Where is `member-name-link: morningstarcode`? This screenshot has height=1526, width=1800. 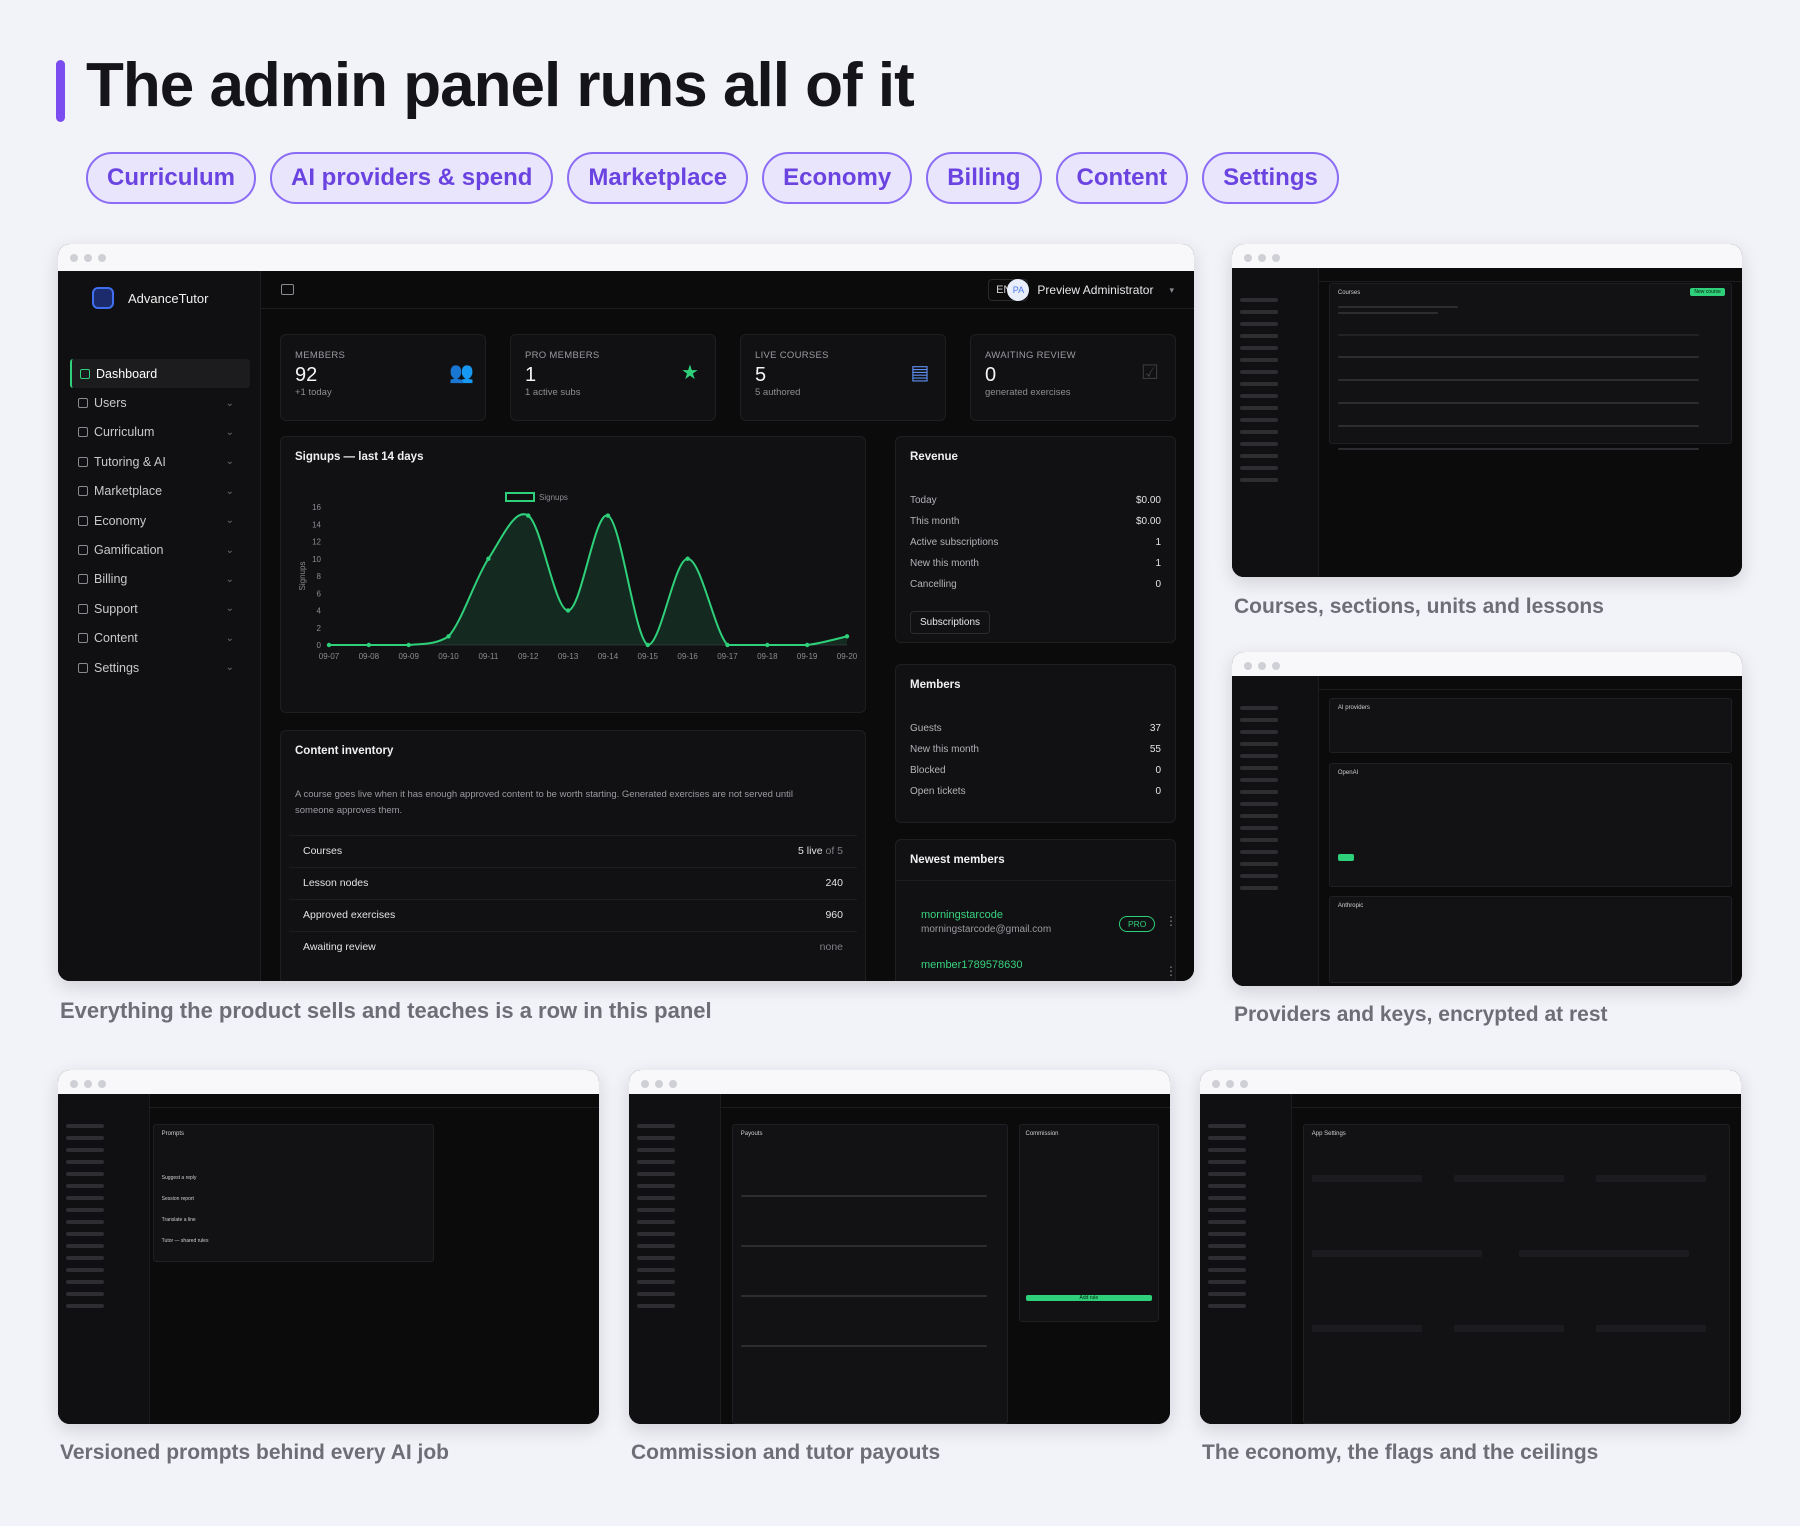
member-name-link: morningstarcode is located at coordinates (962, 915).